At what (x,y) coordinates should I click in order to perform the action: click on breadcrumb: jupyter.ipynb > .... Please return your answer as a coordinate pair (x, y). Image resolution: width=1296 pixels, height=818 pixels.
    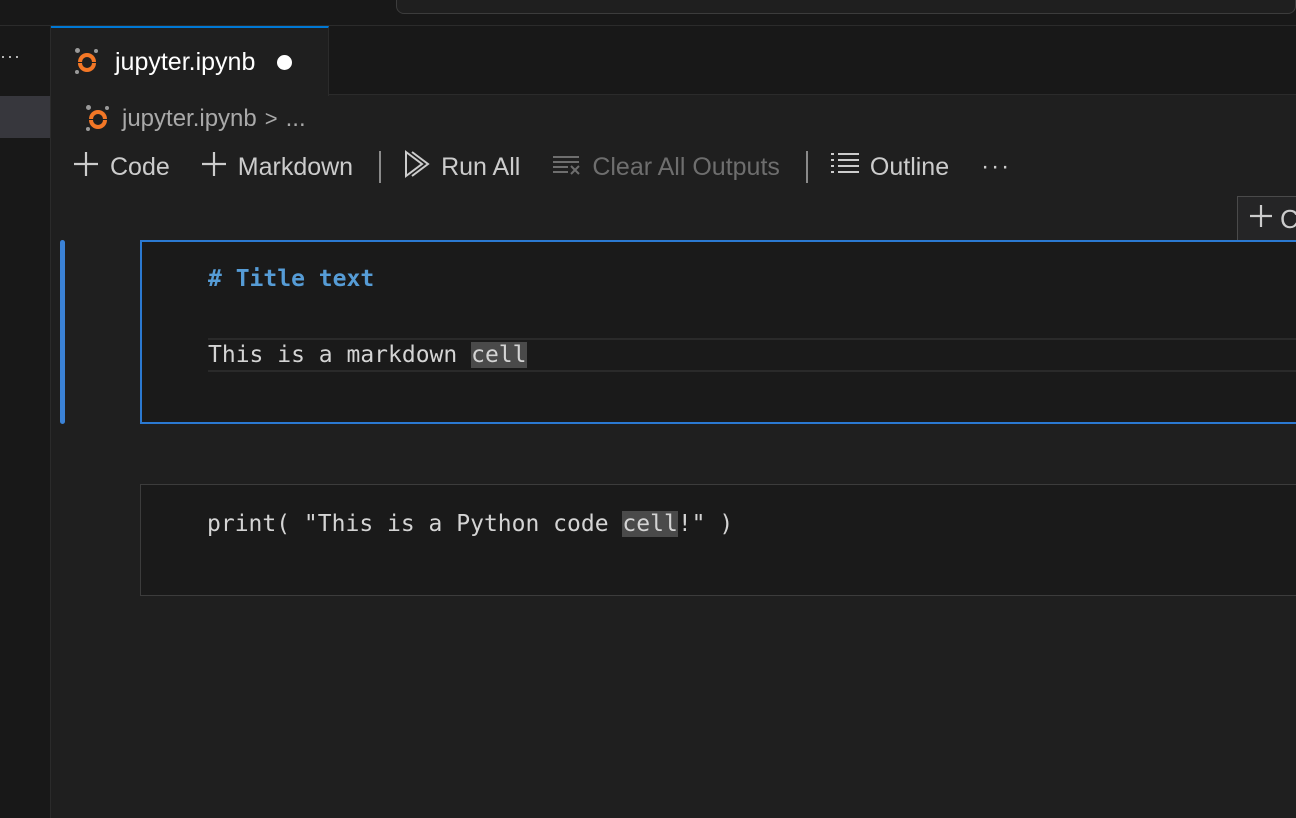
    Looking at the image, I should click on (195, 119).